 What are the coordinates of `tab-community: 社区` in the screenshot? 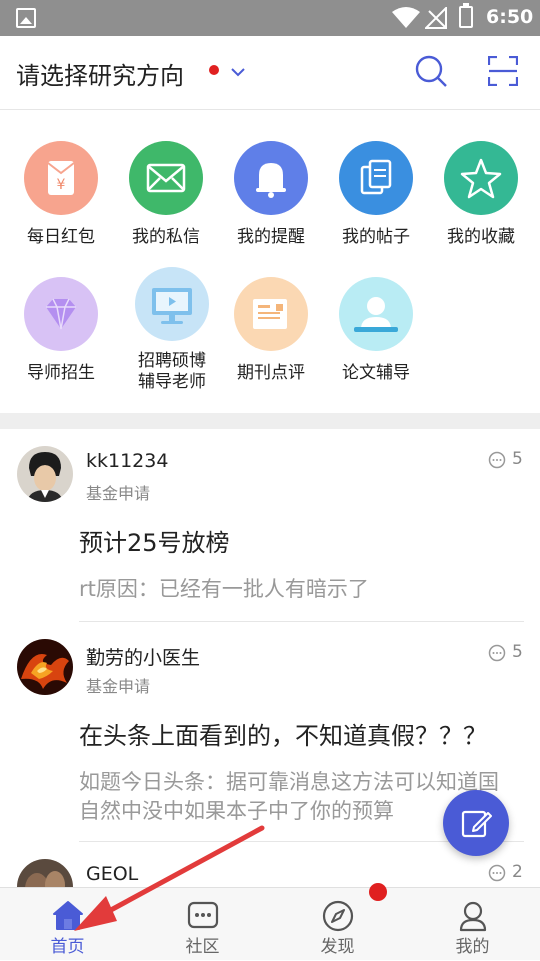 It's located at (202, 924).